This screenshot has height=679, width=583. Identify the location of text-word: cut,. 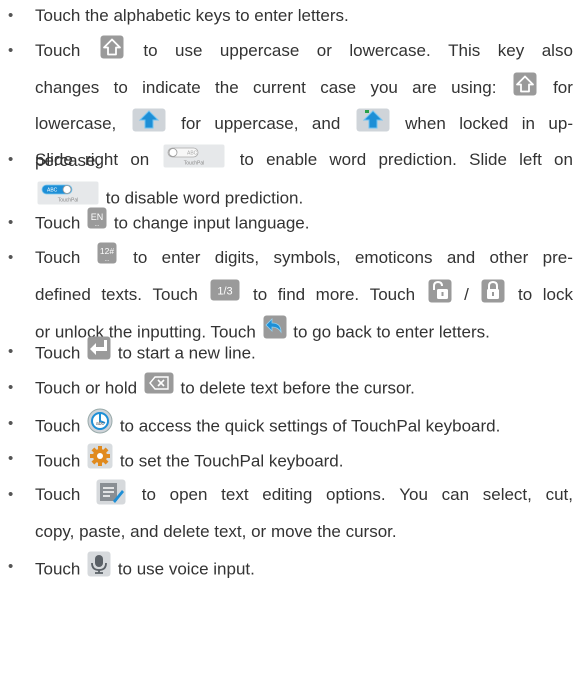
(559, 494).